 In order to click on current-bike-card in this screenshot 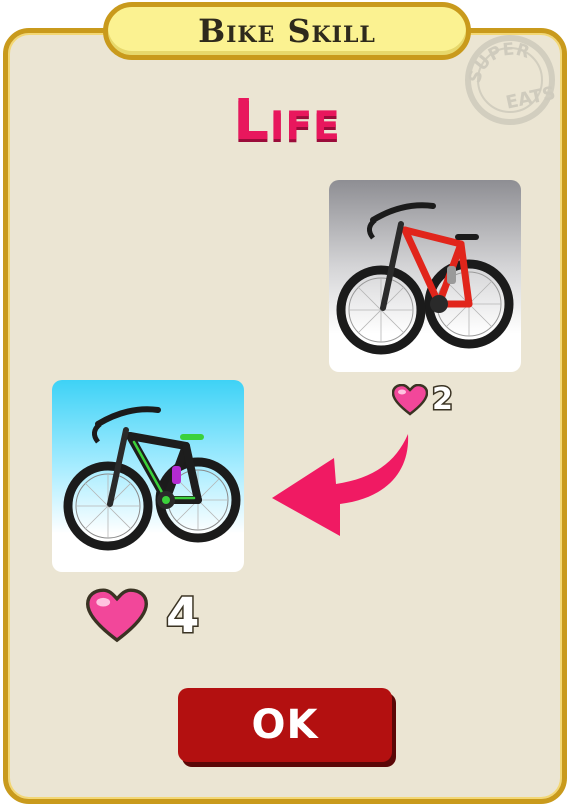, I will do `click(425, 276)`.